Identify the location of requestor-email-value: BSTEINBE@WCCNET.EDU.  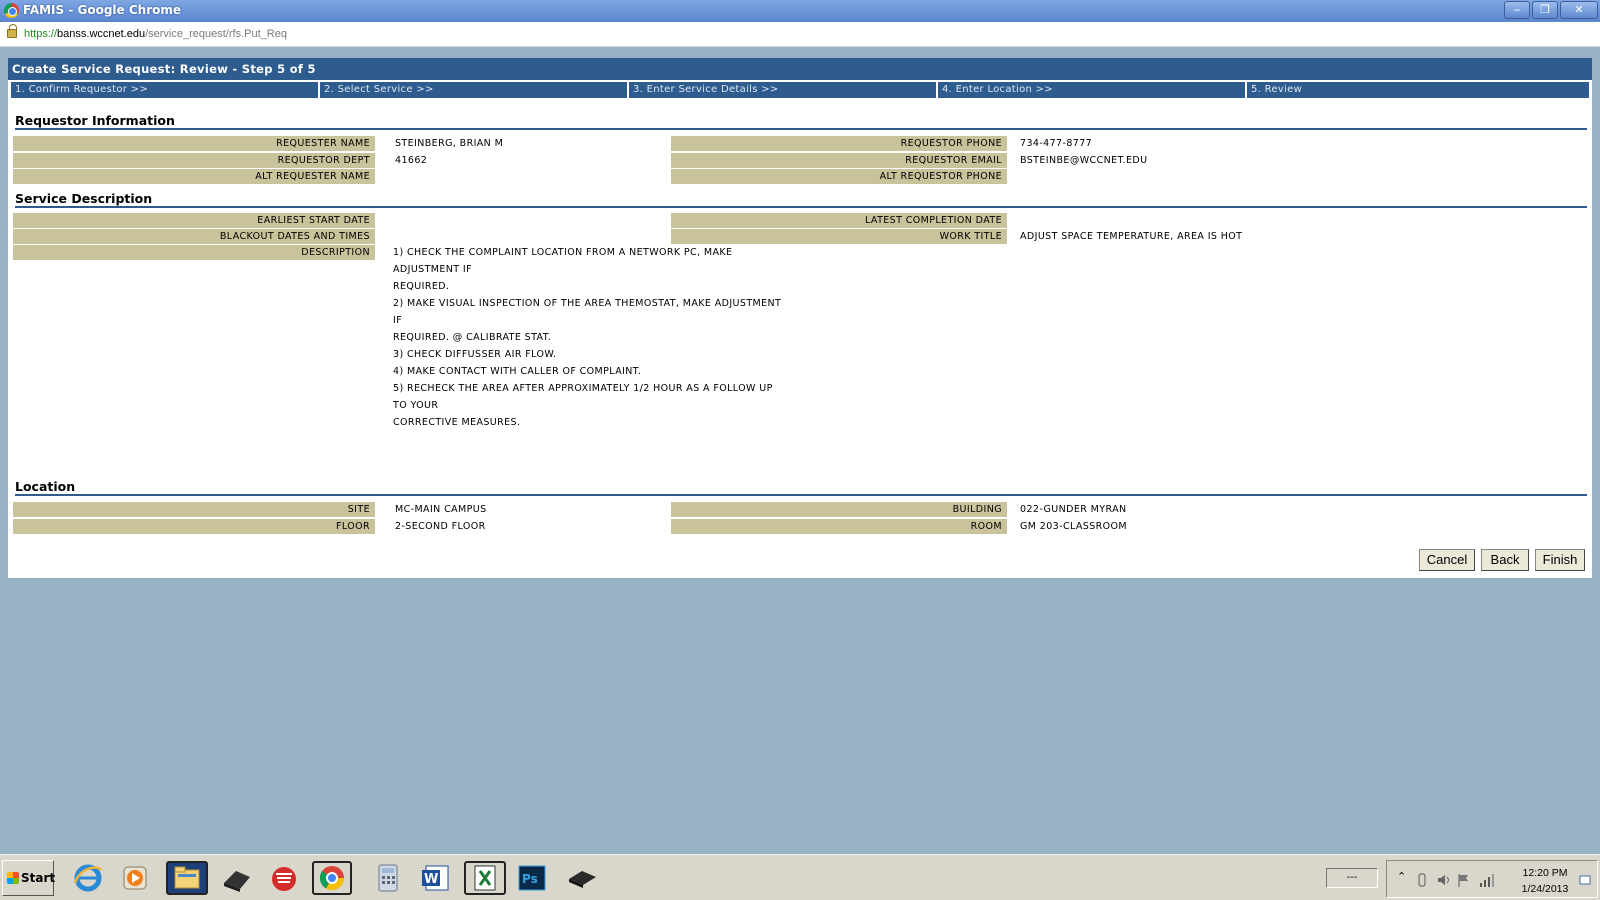
(1084, 160).